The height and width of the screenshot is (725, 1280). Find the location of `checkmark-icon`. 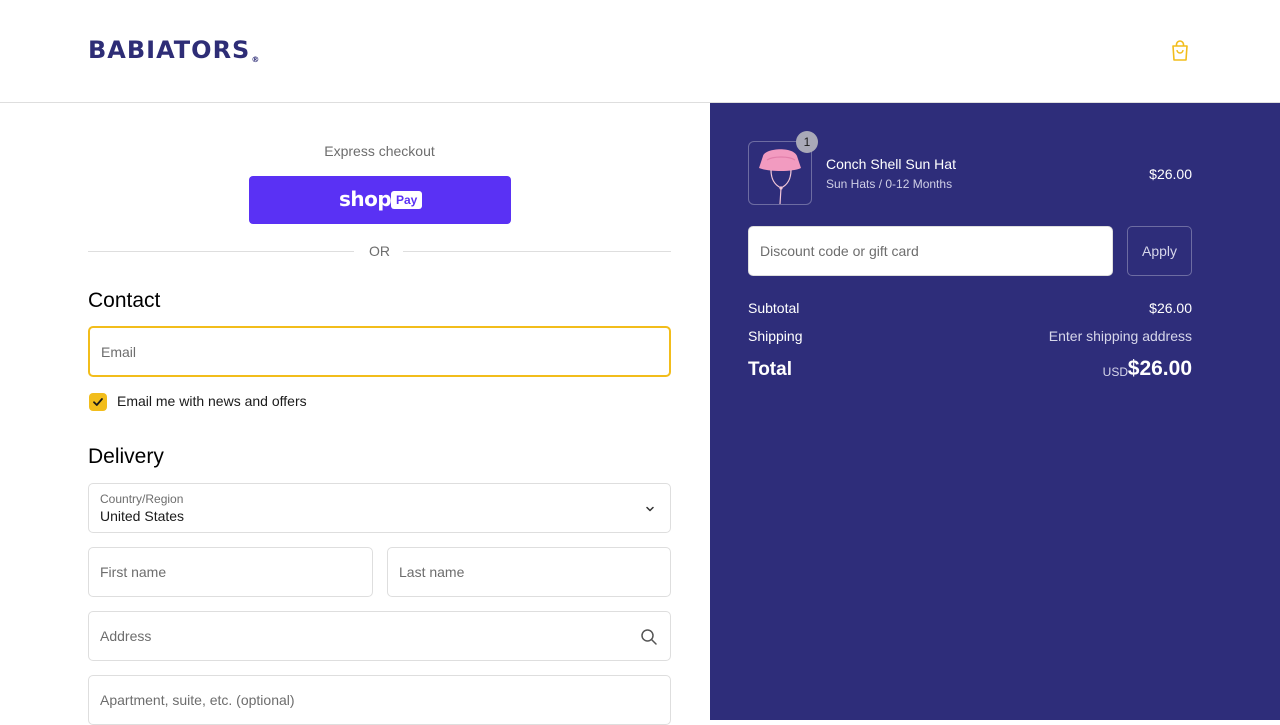

checkmark-icon is located at coordinates (98, 402).